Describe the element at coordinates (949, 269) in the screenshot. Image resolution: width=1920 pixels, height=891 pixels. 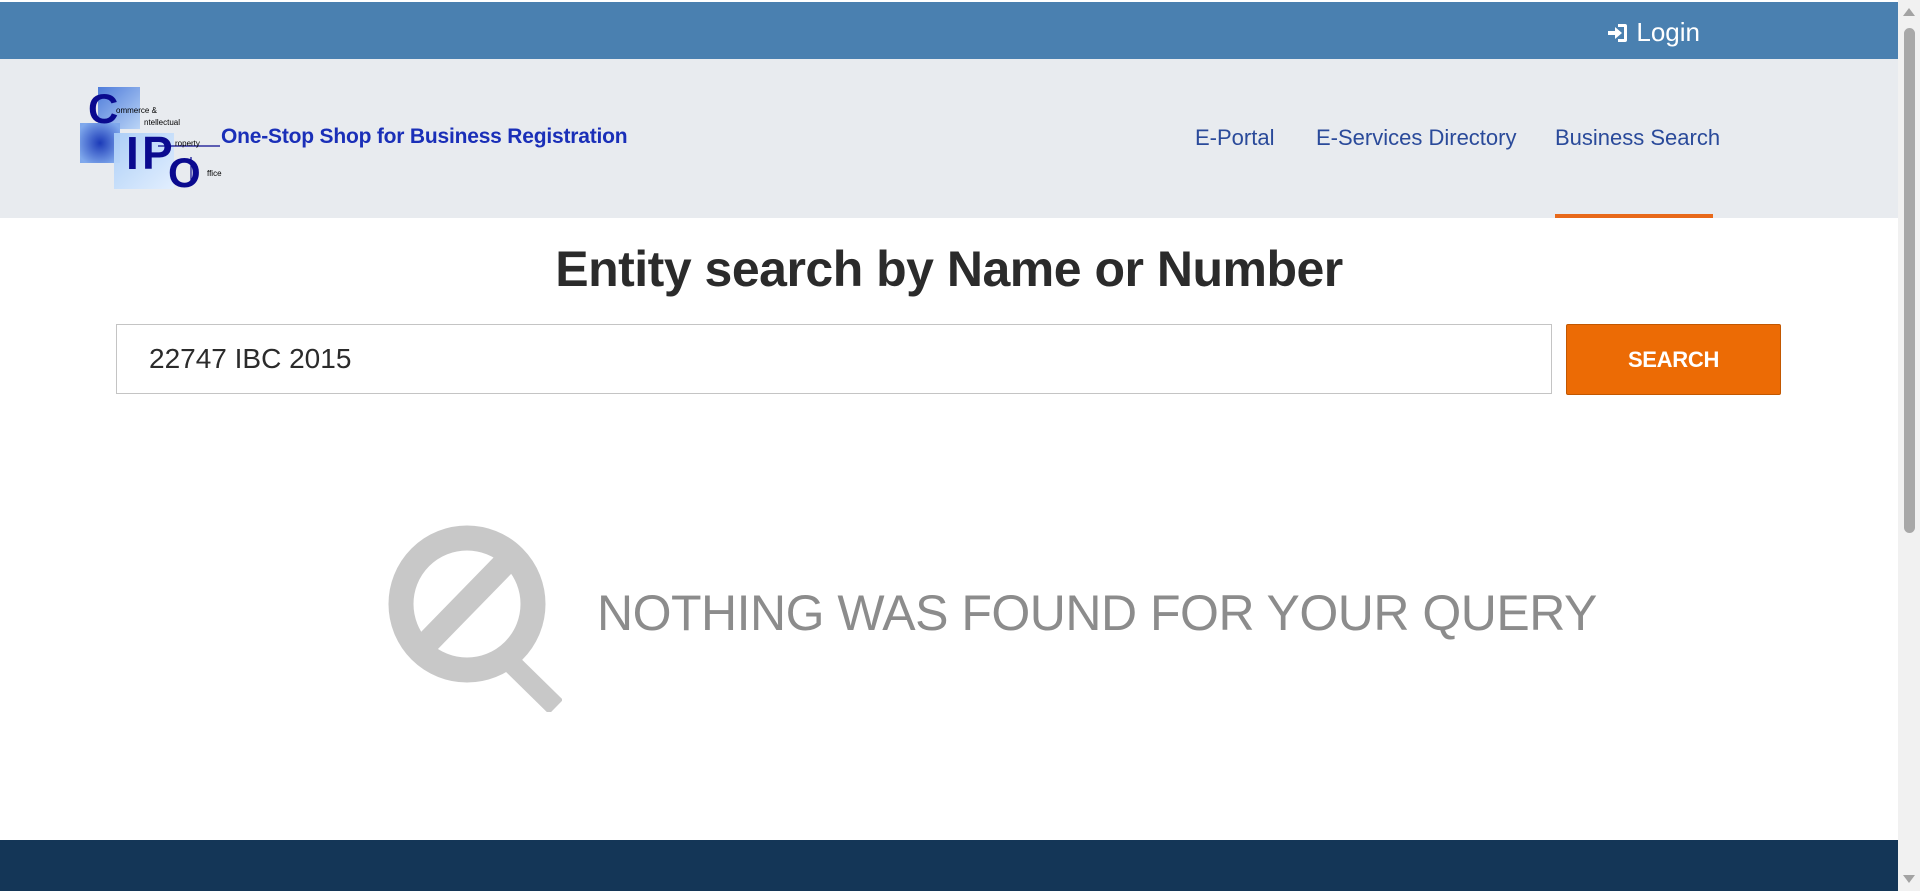
I see `page-title: Entity search by Name or Number` at that location.